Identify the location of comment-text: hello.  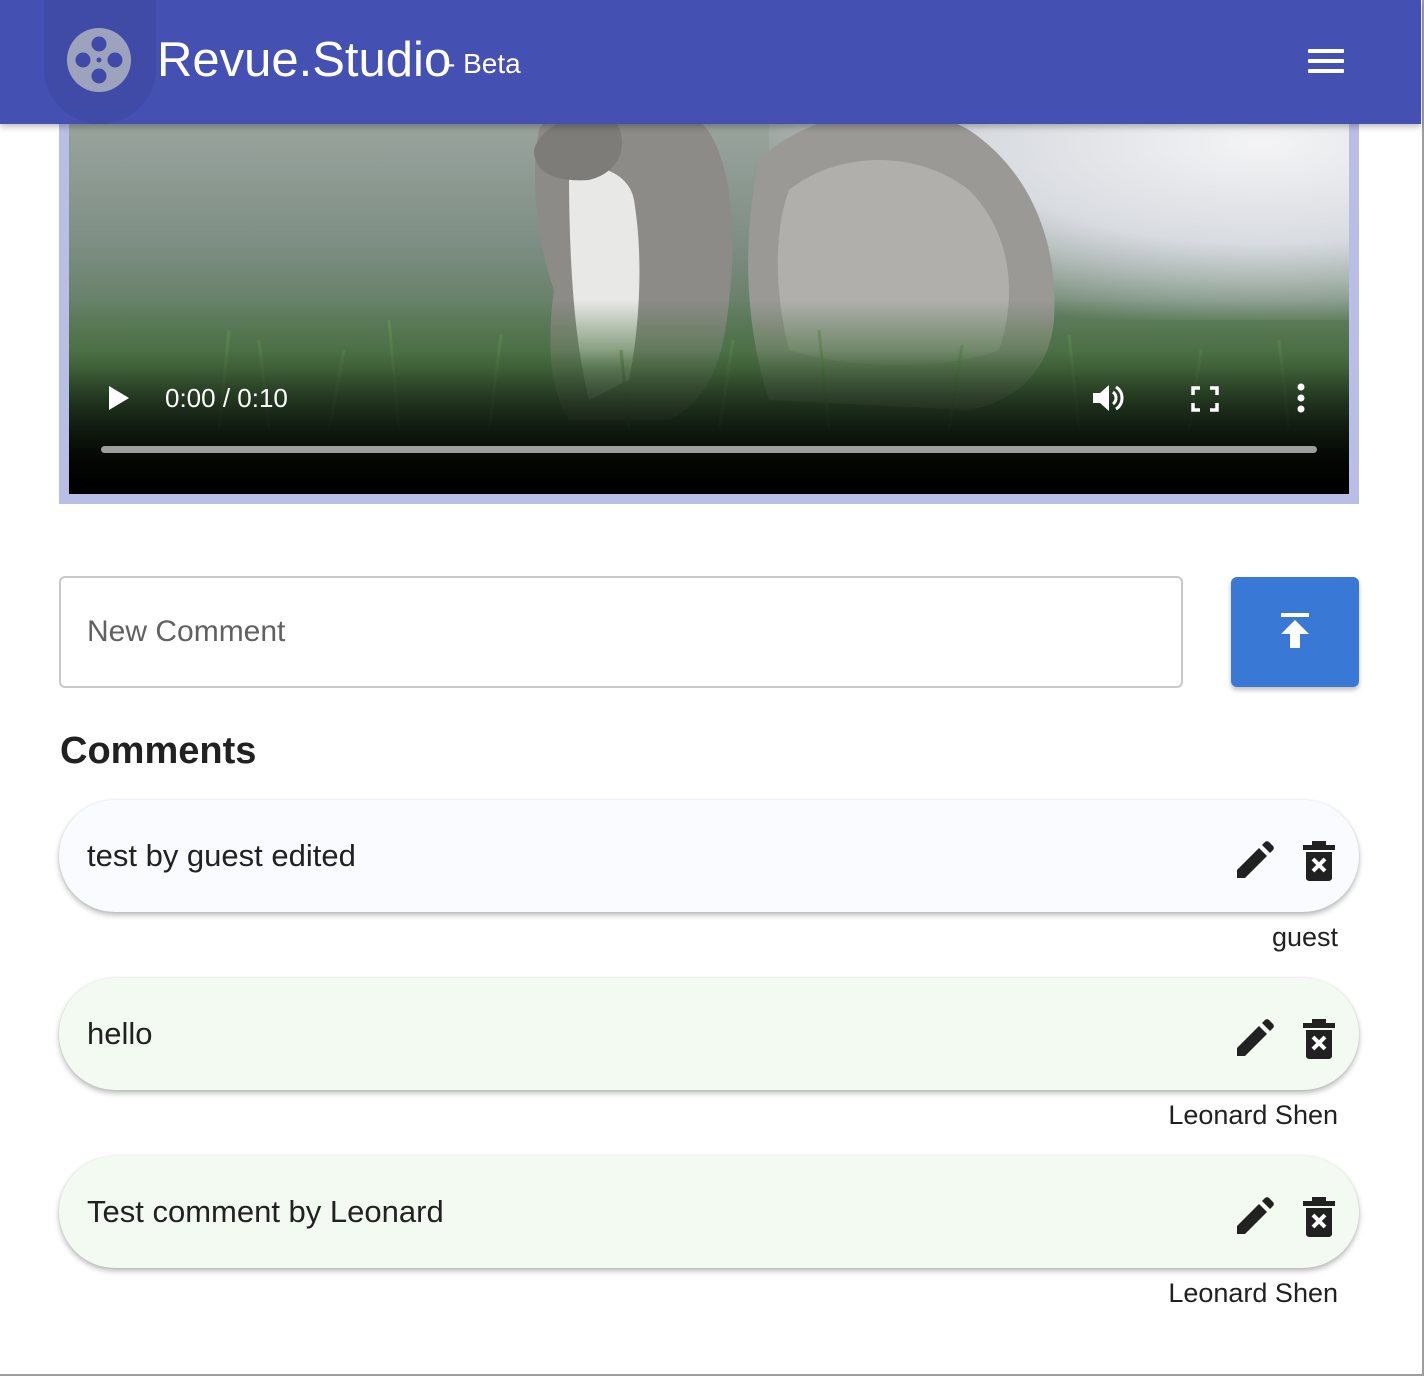
(120, 1033).